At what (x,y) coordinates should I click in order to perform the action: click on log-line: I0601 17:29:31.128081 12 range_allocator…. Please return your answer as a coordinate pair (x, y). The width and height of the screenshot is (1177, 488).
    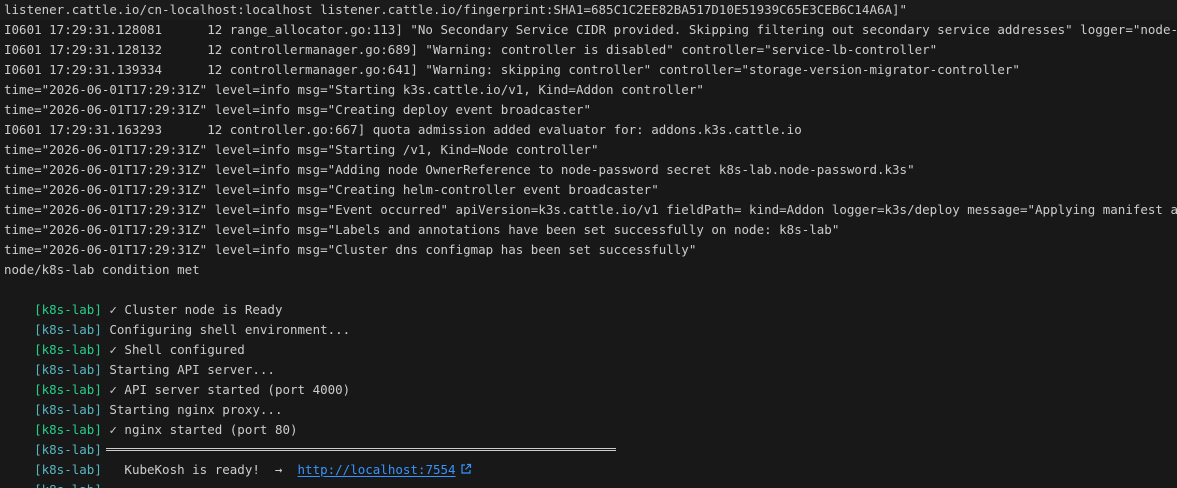
    Looking at the image, I should click on (590, 29).